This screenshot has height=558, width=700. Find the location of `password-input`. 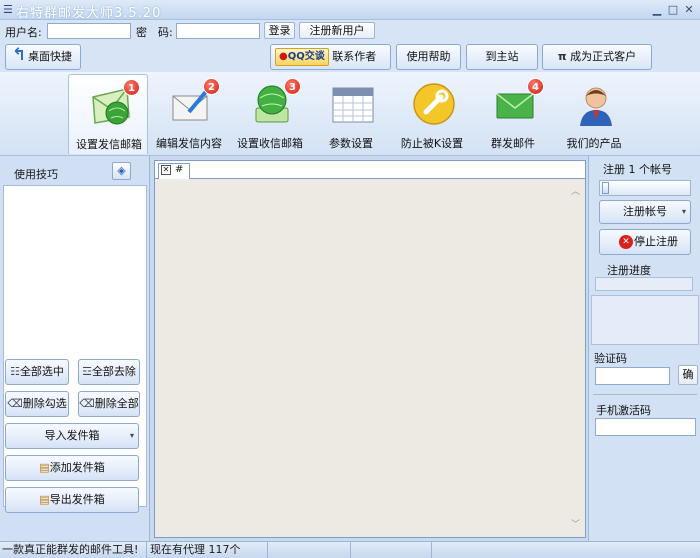

password-input is located at coordinates (218, 31).